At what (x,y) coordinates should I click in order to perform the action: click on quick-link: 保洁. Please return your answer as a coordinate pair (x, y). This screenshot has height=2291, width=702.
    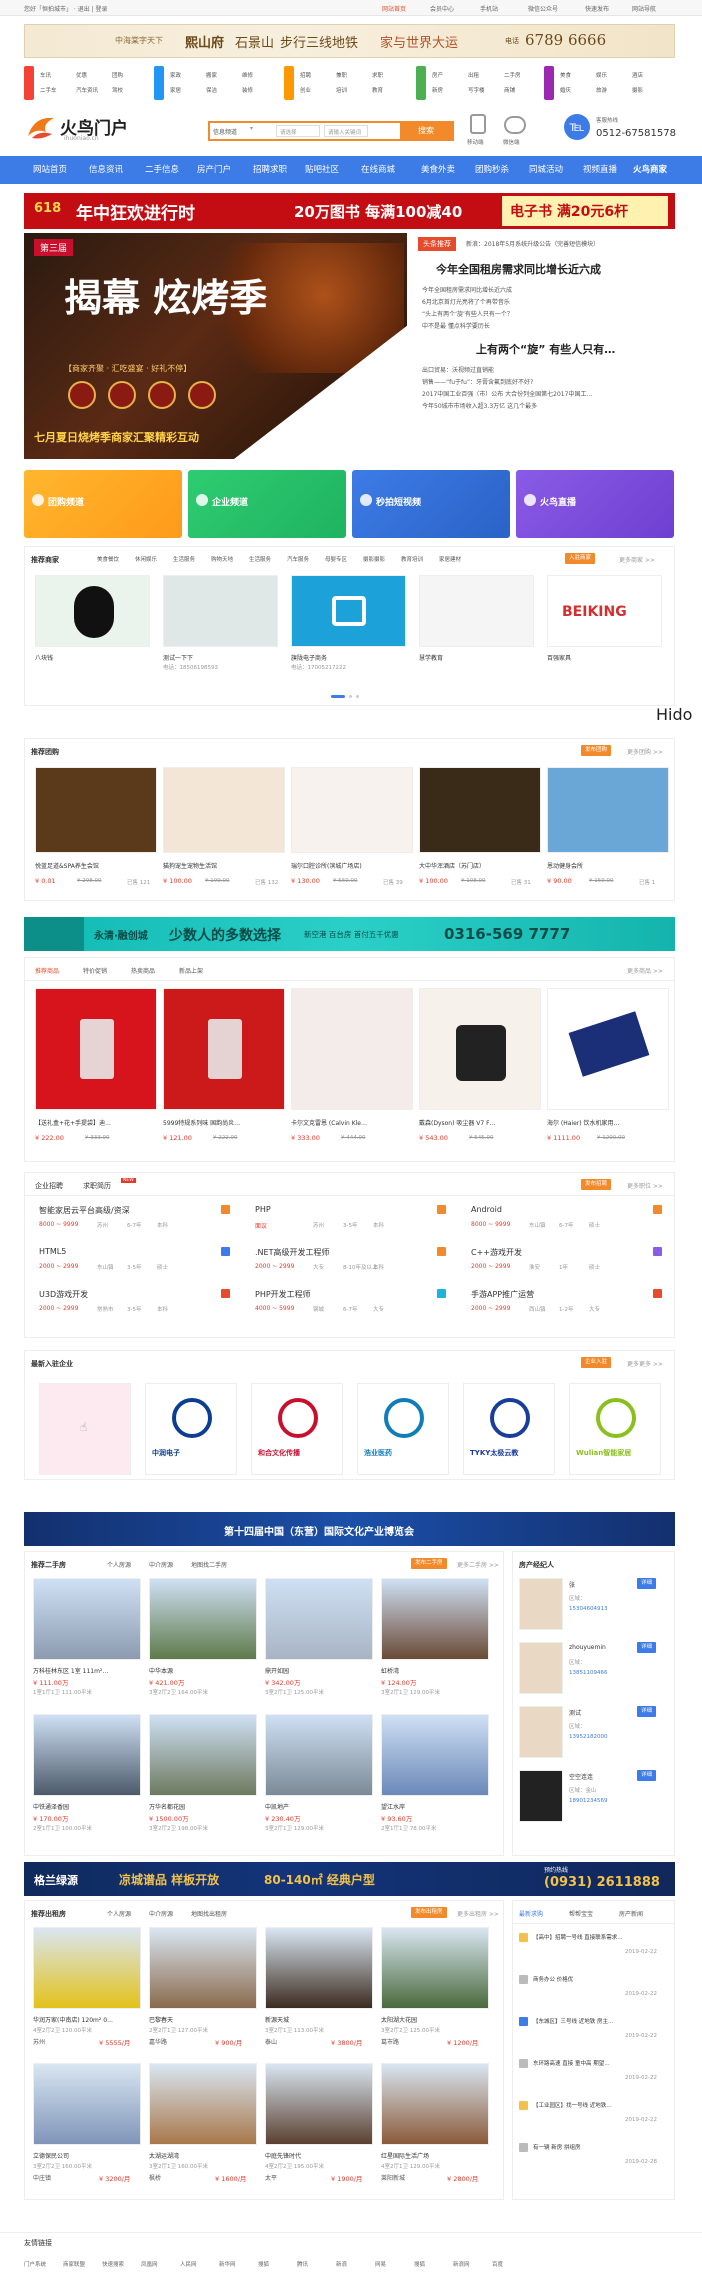
    Looking at the image, I should click on (211, 90).